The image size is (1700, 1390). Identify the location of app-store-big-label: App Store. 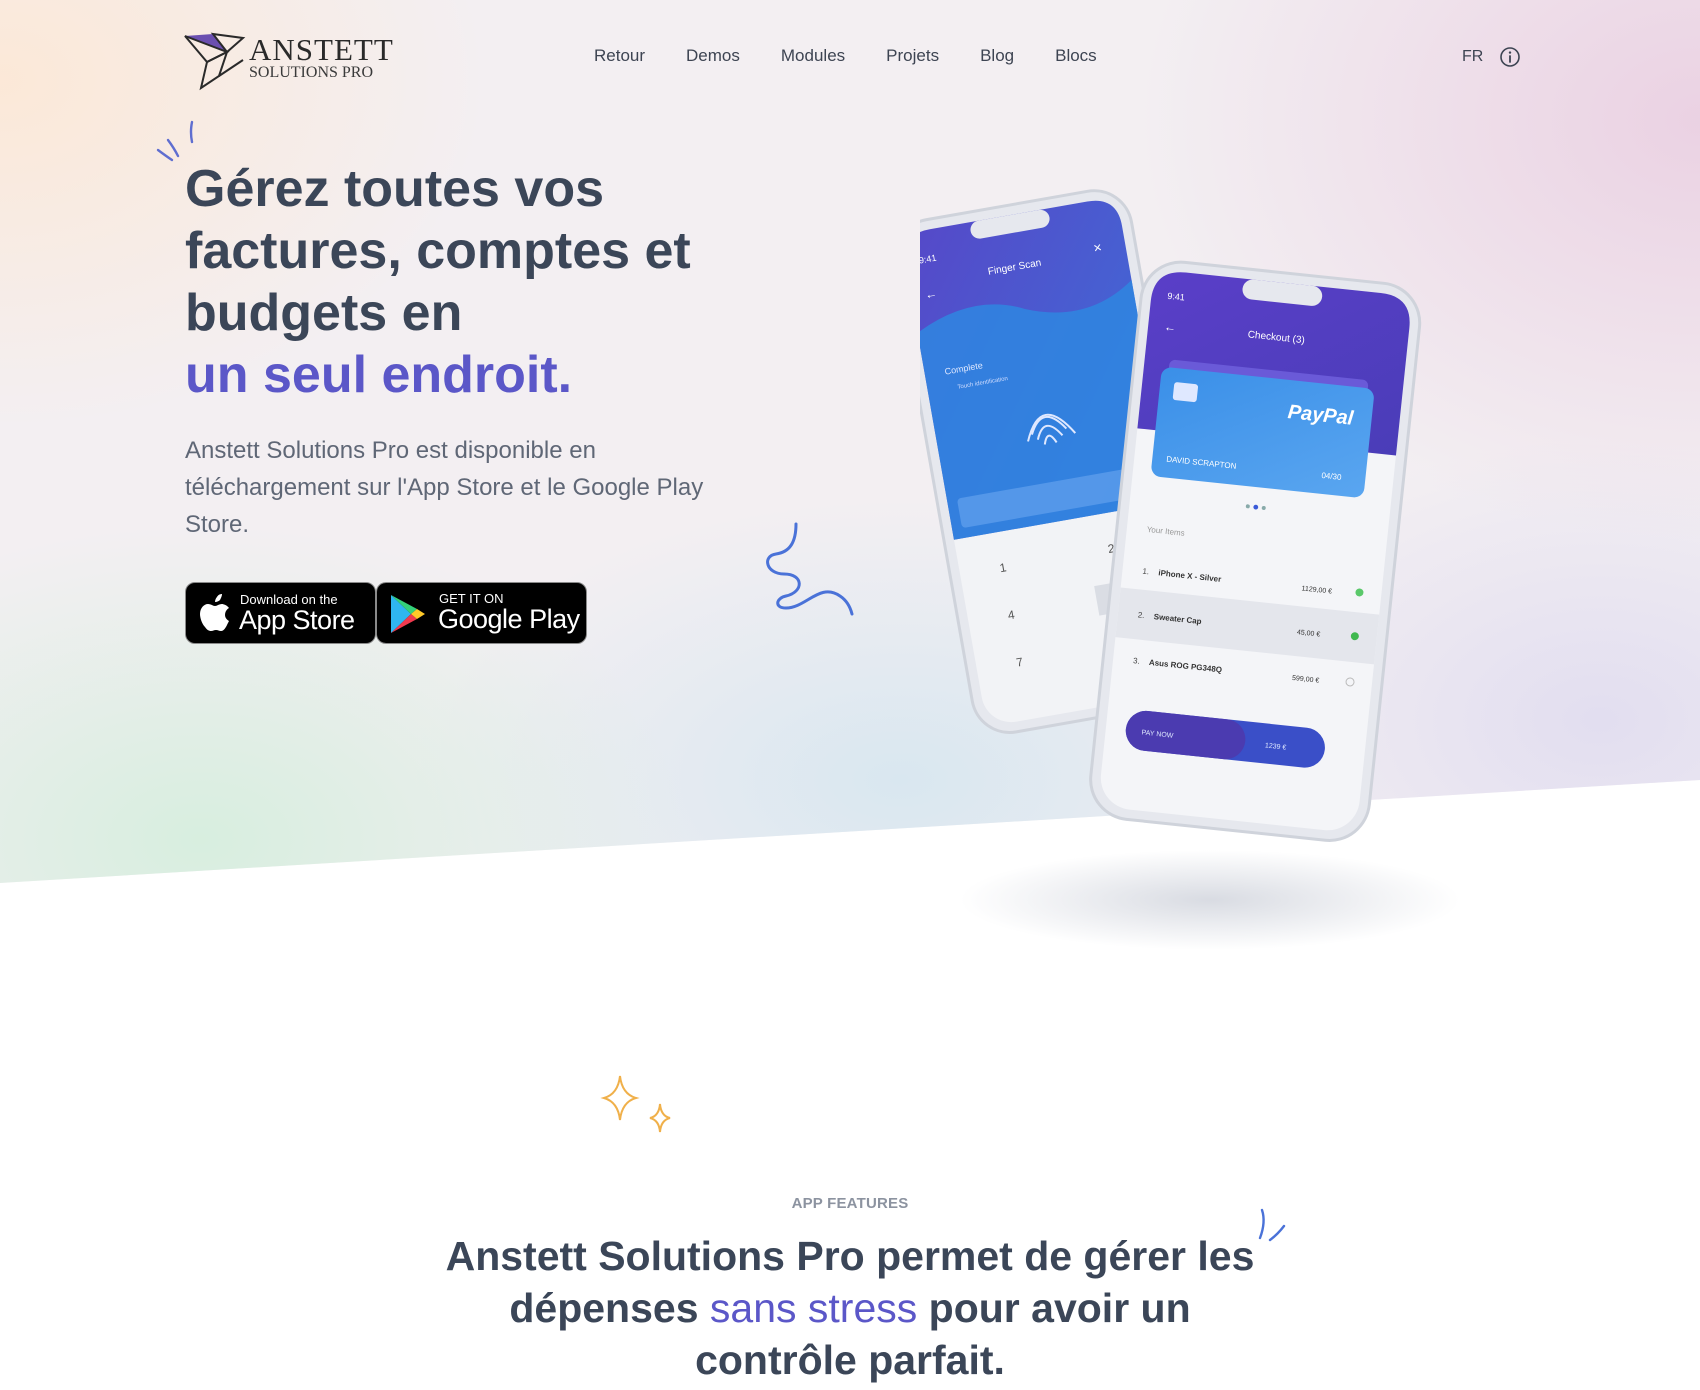
(297, 620).